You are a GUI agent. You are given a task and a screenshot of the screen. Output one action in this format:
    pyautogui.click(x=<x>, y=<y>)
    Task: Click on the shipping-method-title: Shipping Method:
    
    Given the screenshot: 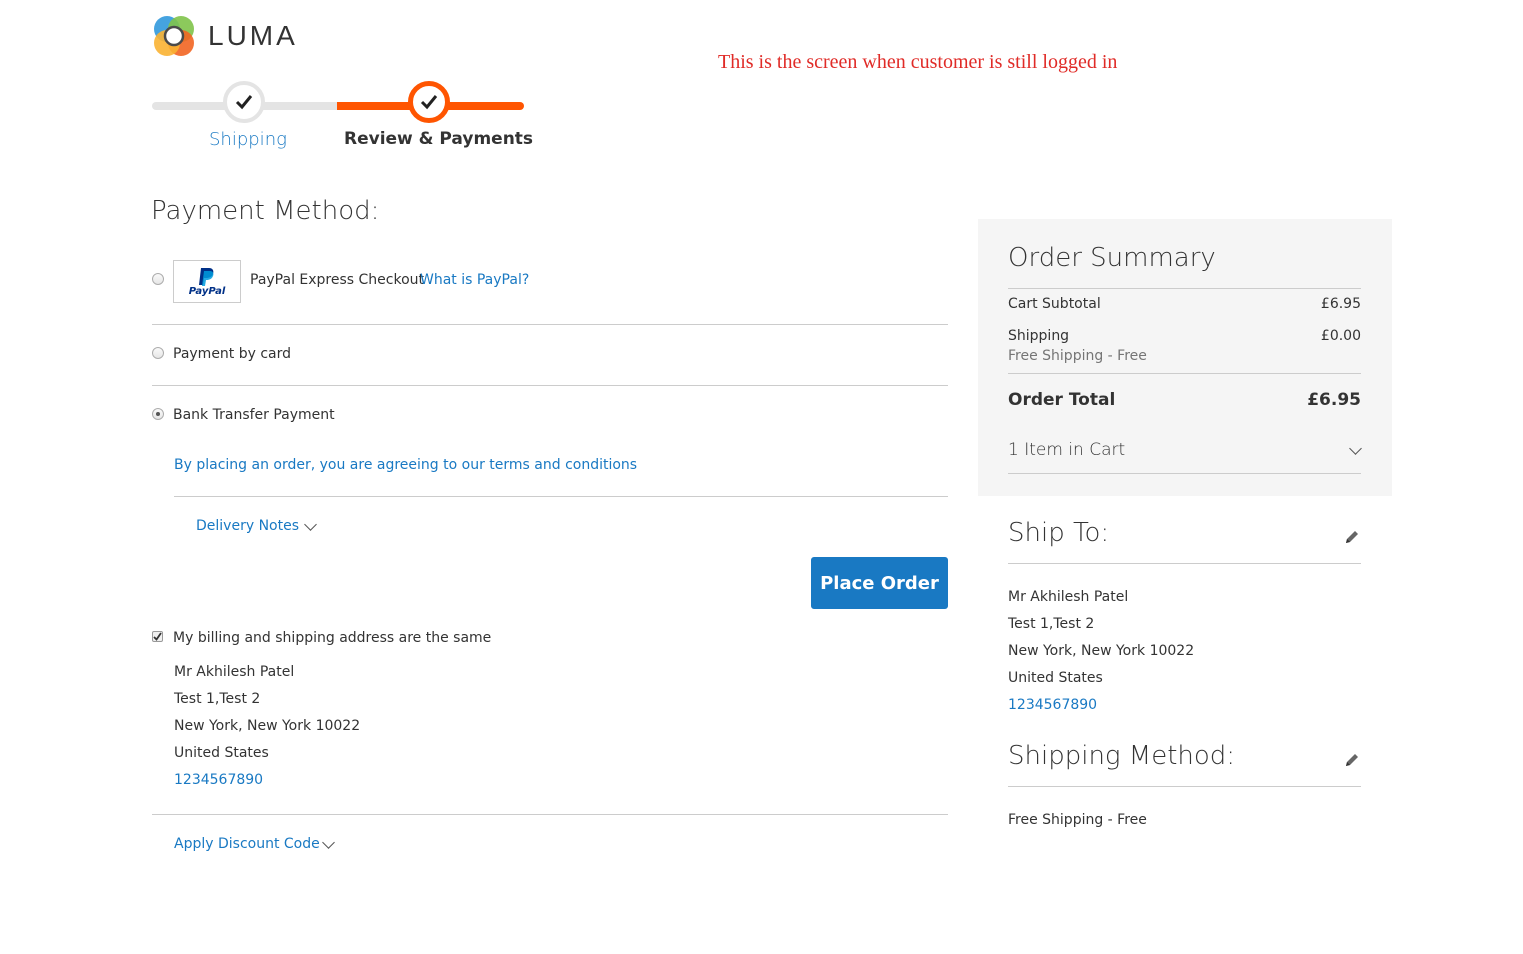 What is the action you would take?
    pyautogui.click(x=1122, y=756)
    